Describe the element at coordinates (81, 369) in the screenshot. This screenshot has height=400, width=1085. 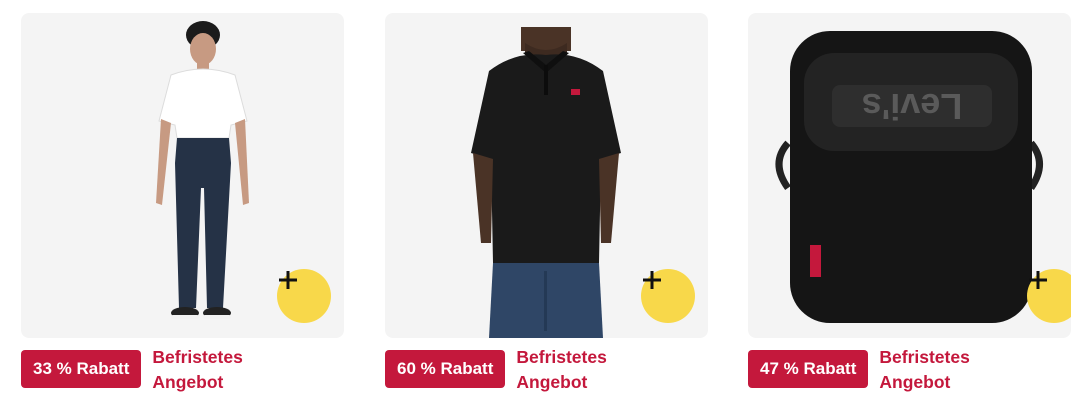
I see `discount-badge: 33 % Rabatt` at that location.